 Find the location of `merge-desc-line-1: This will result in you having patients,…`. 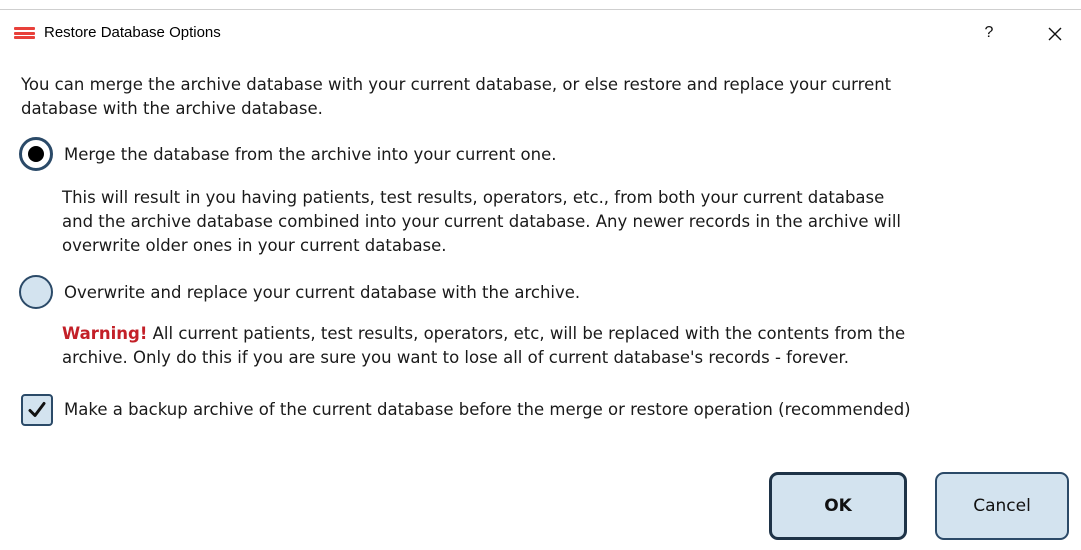

merge-desc-line-1: This will result in you having patients,… is located at coordinates (473, 197).